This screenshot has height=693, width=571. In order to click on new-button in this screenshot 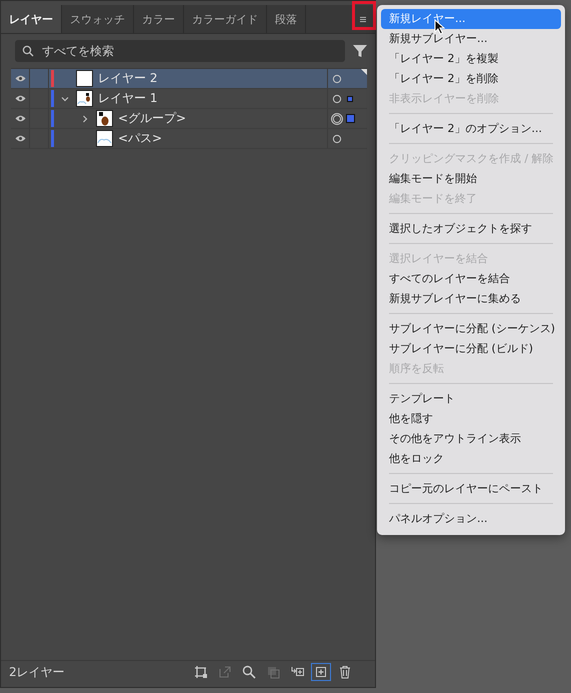, I will do `click(321, 672)`.